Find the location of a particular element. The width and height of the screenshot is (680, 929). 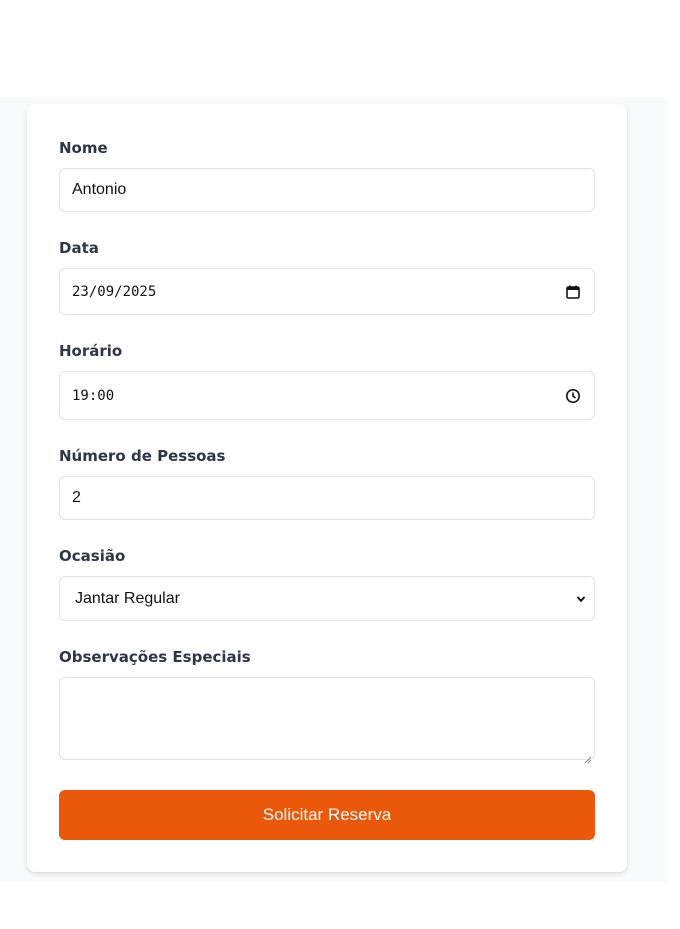

resize-handle-icon is located at coordinates (588, 756).